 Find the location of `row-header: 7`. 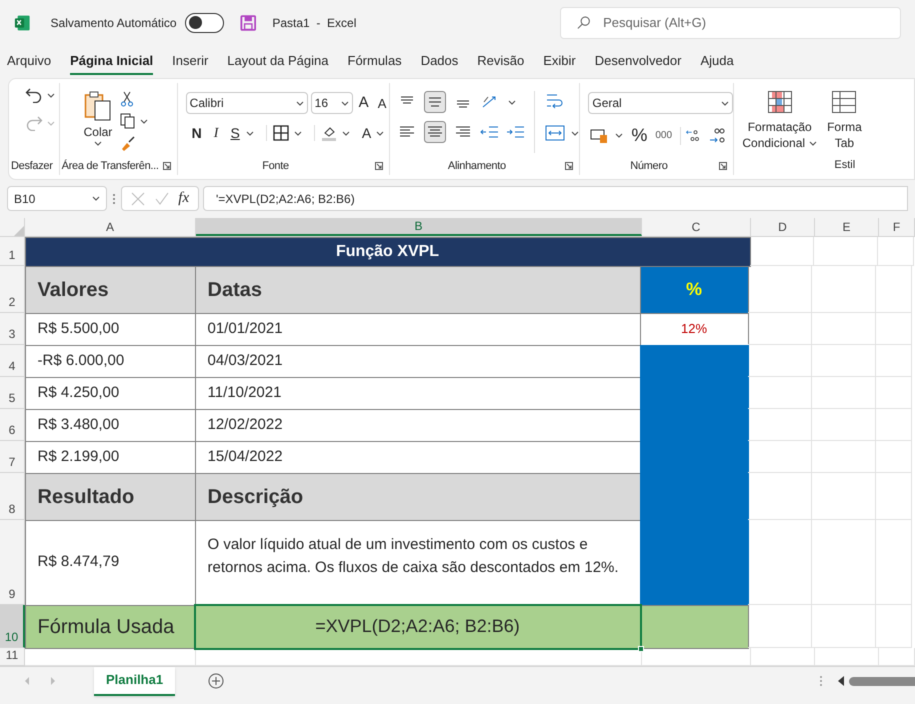

row-header: 7 is located at coordinates (12, 457).